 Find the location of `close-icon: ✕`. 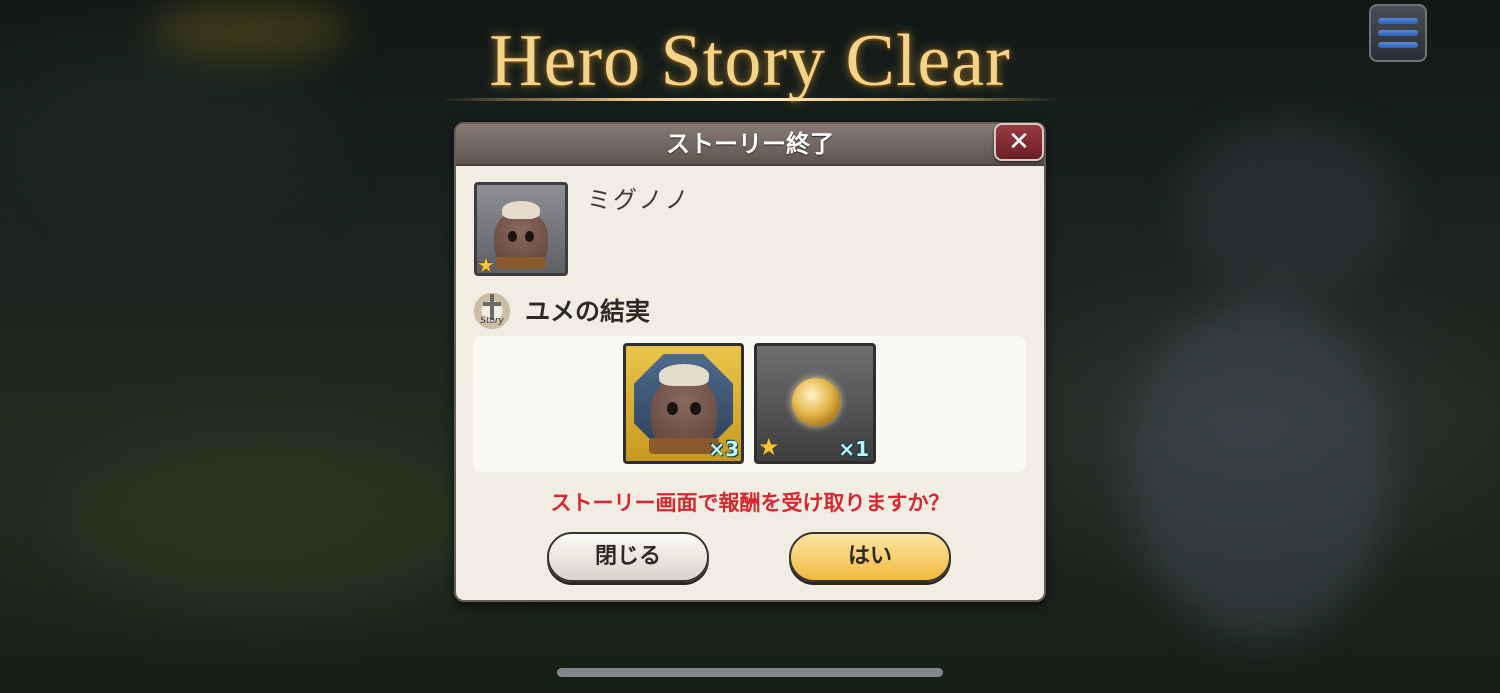

close-icon: ✕ is located at coordinates (1019, 142).